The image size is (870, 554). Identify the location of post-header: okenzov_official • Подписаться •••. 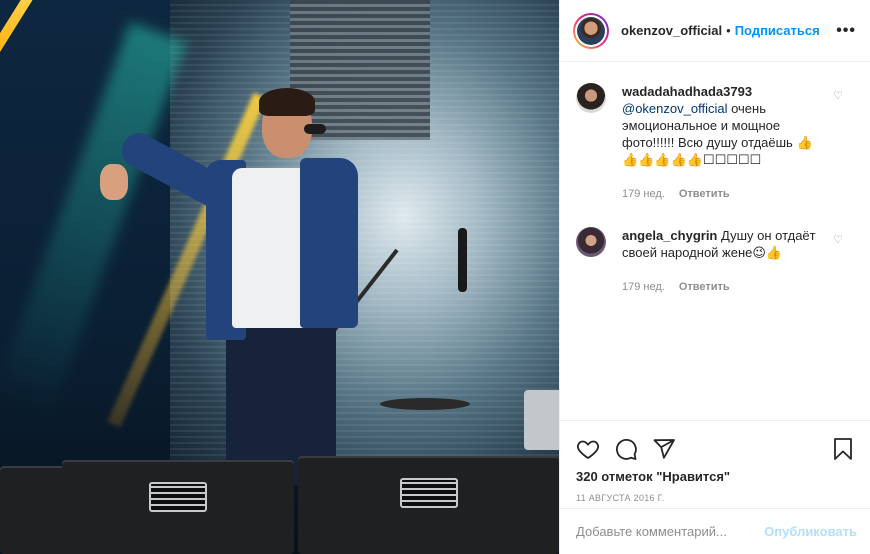
(715, 31).